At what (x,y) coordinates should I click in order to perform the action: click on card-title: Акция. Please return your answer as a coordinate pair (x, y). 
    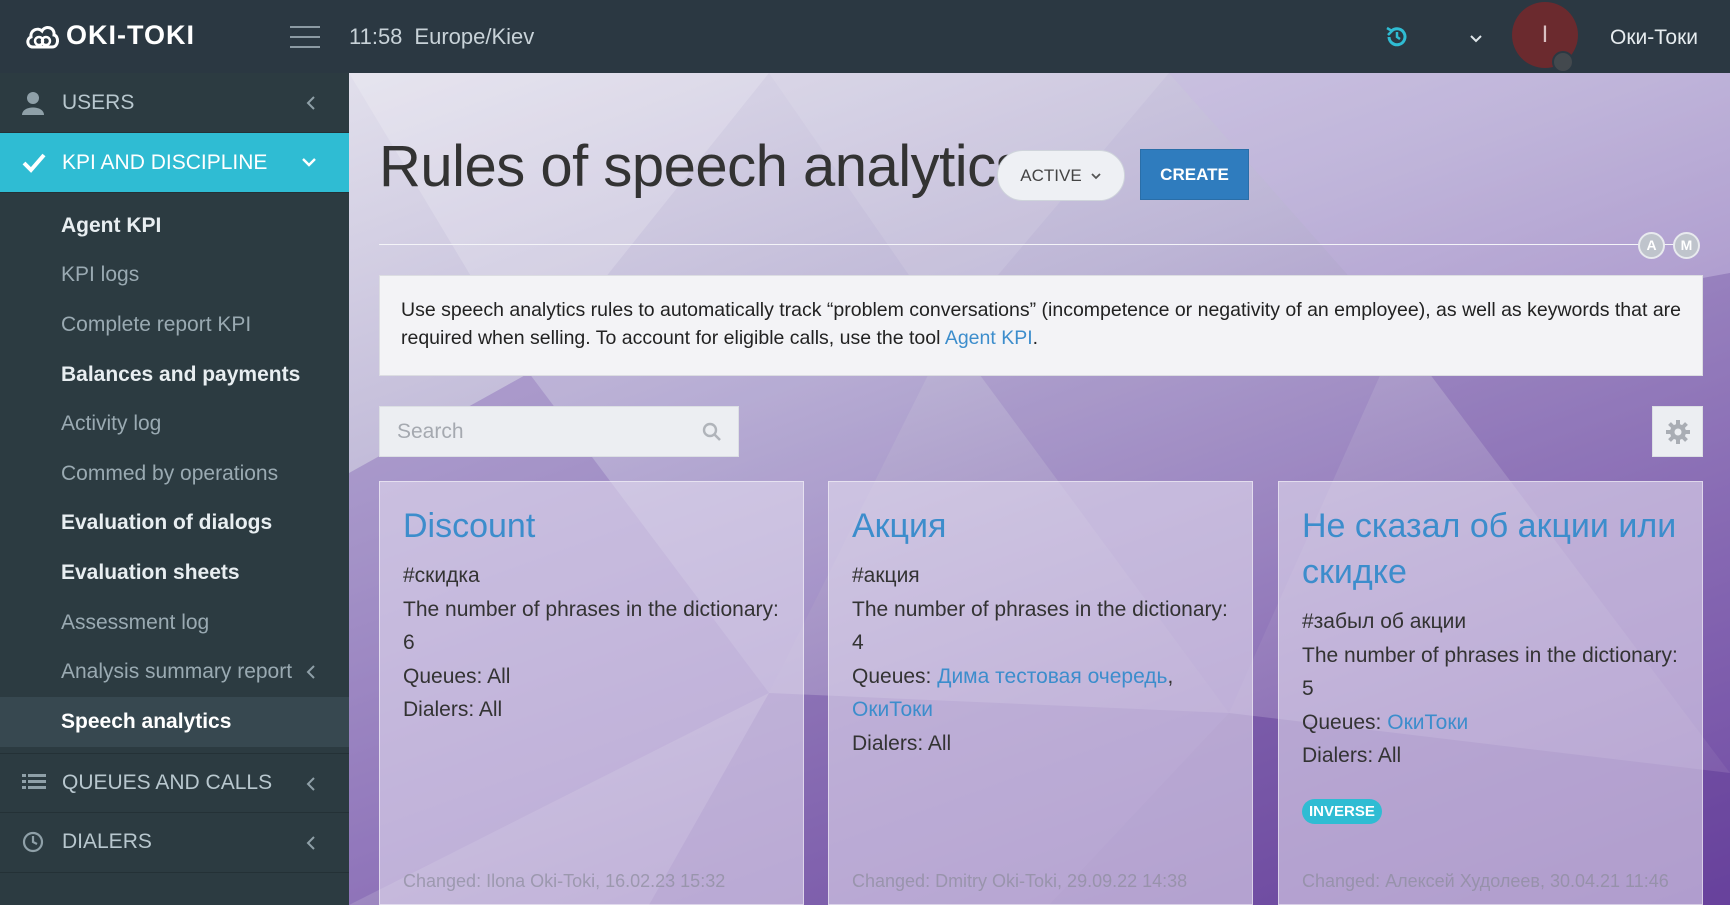
    Looking at the image, I should click on (1040, 526).